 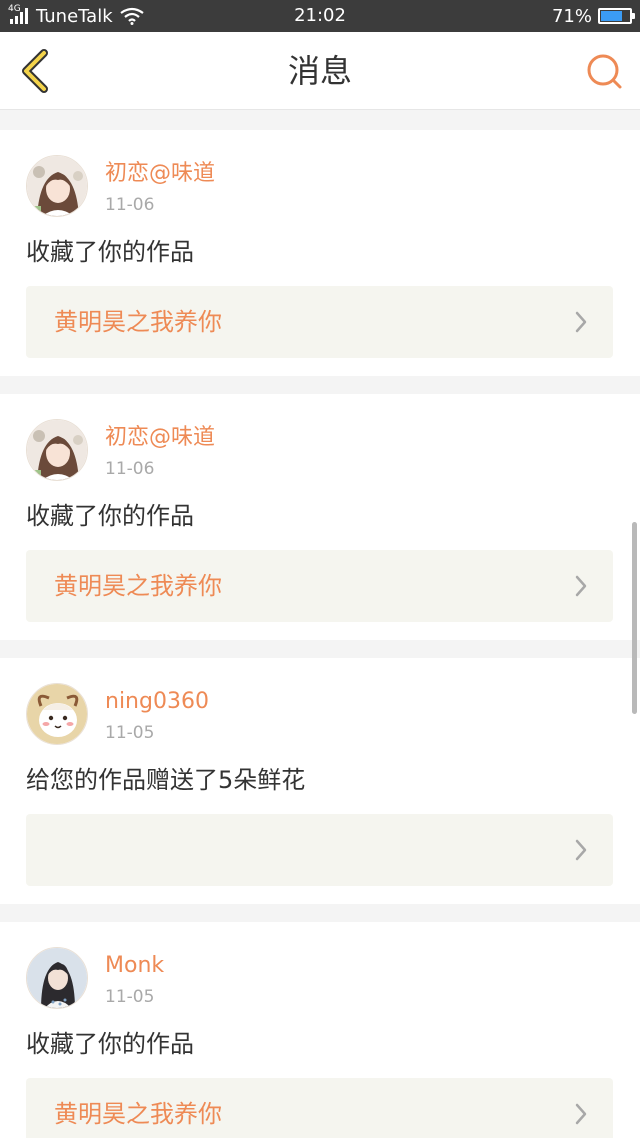 I want to click on search-icon, so click(x=604, y=71).